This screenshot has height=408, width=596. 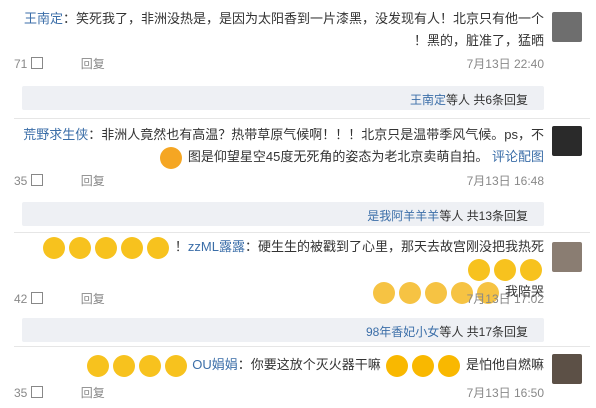 I want to click on commenter-name: OU娟娟, so click(x=215, y=364).